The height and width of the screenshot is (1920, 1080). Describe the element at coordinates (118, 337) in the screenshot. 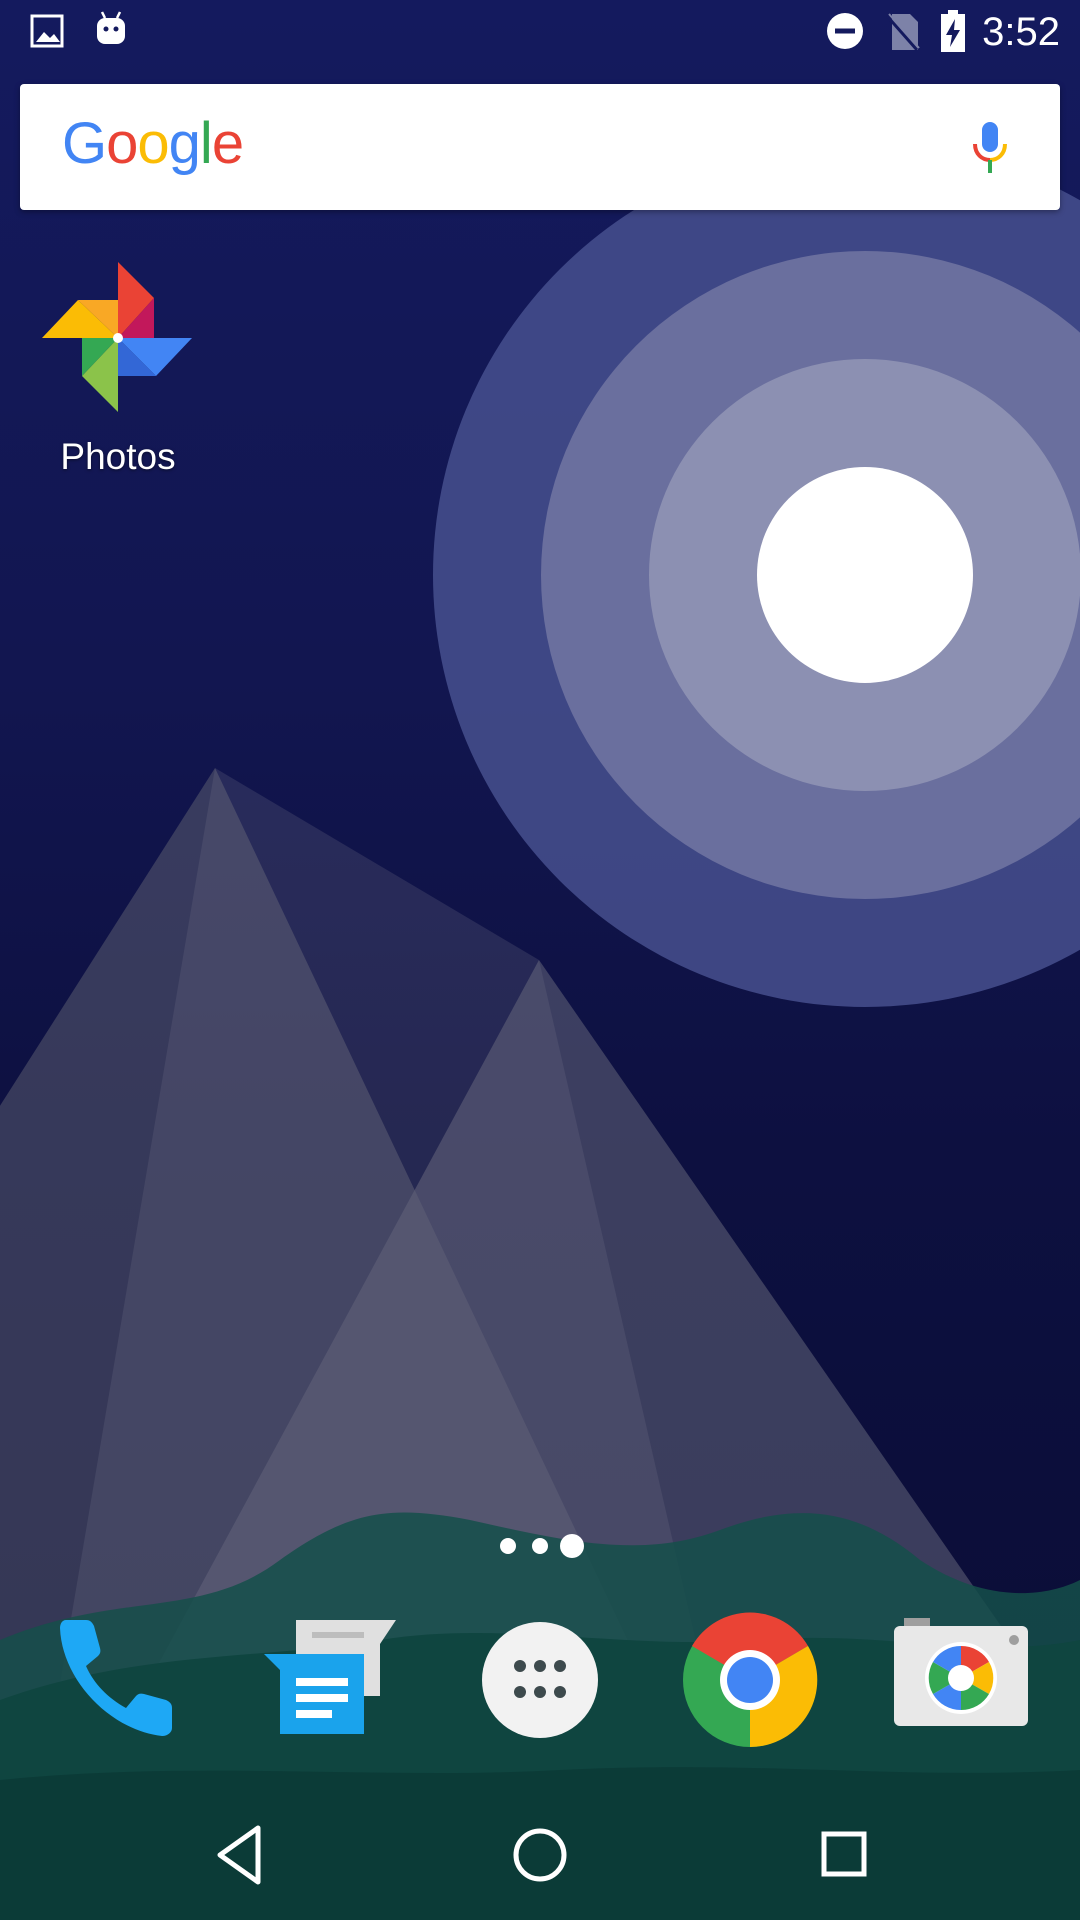

I see `photos-pinwheel-icon` at that location.